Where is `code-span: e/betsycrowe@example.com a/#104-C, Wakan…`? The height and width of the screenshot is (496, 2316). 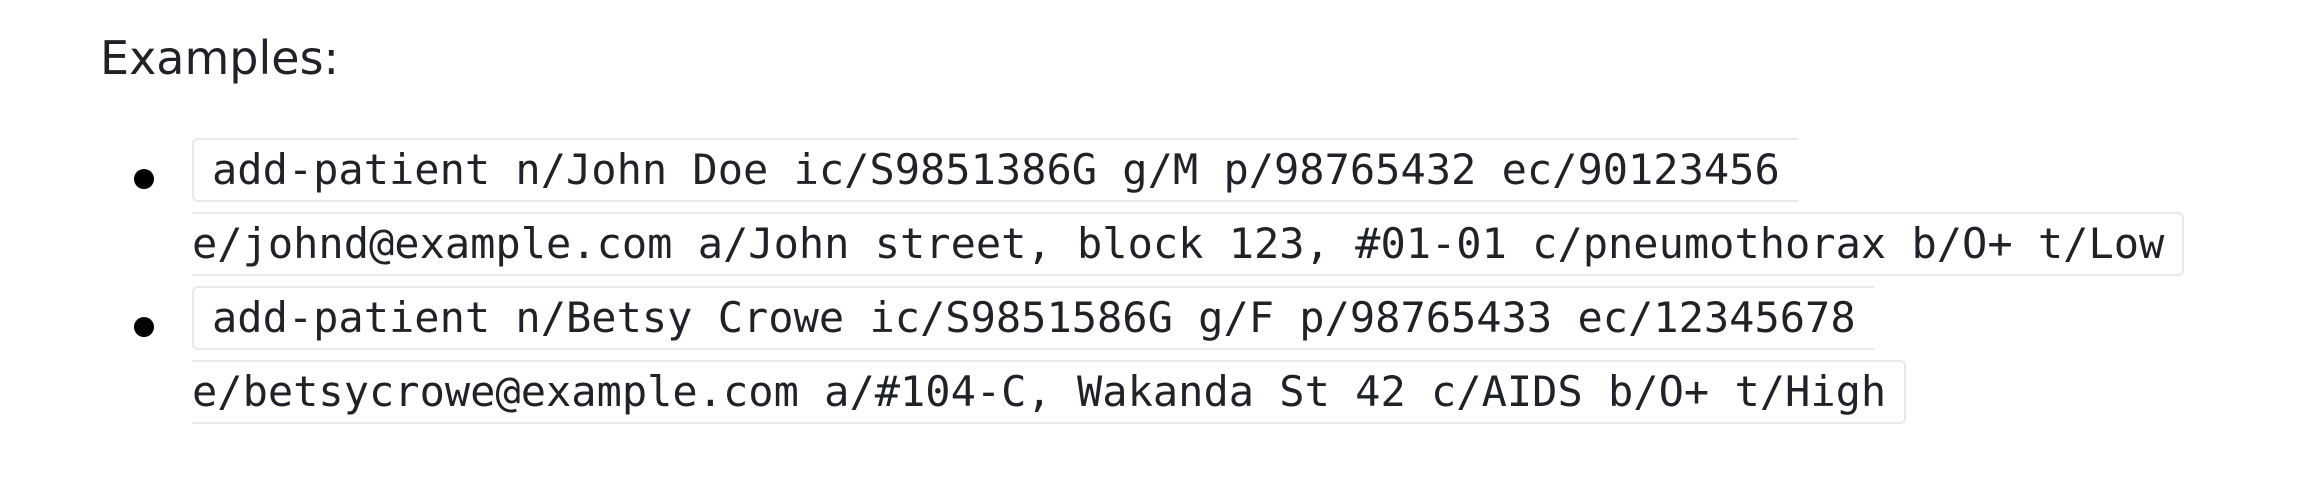 code-span: e/betsycrowe@example.com a/#104-C, Wakan… is located at coordinates (1049, 392).